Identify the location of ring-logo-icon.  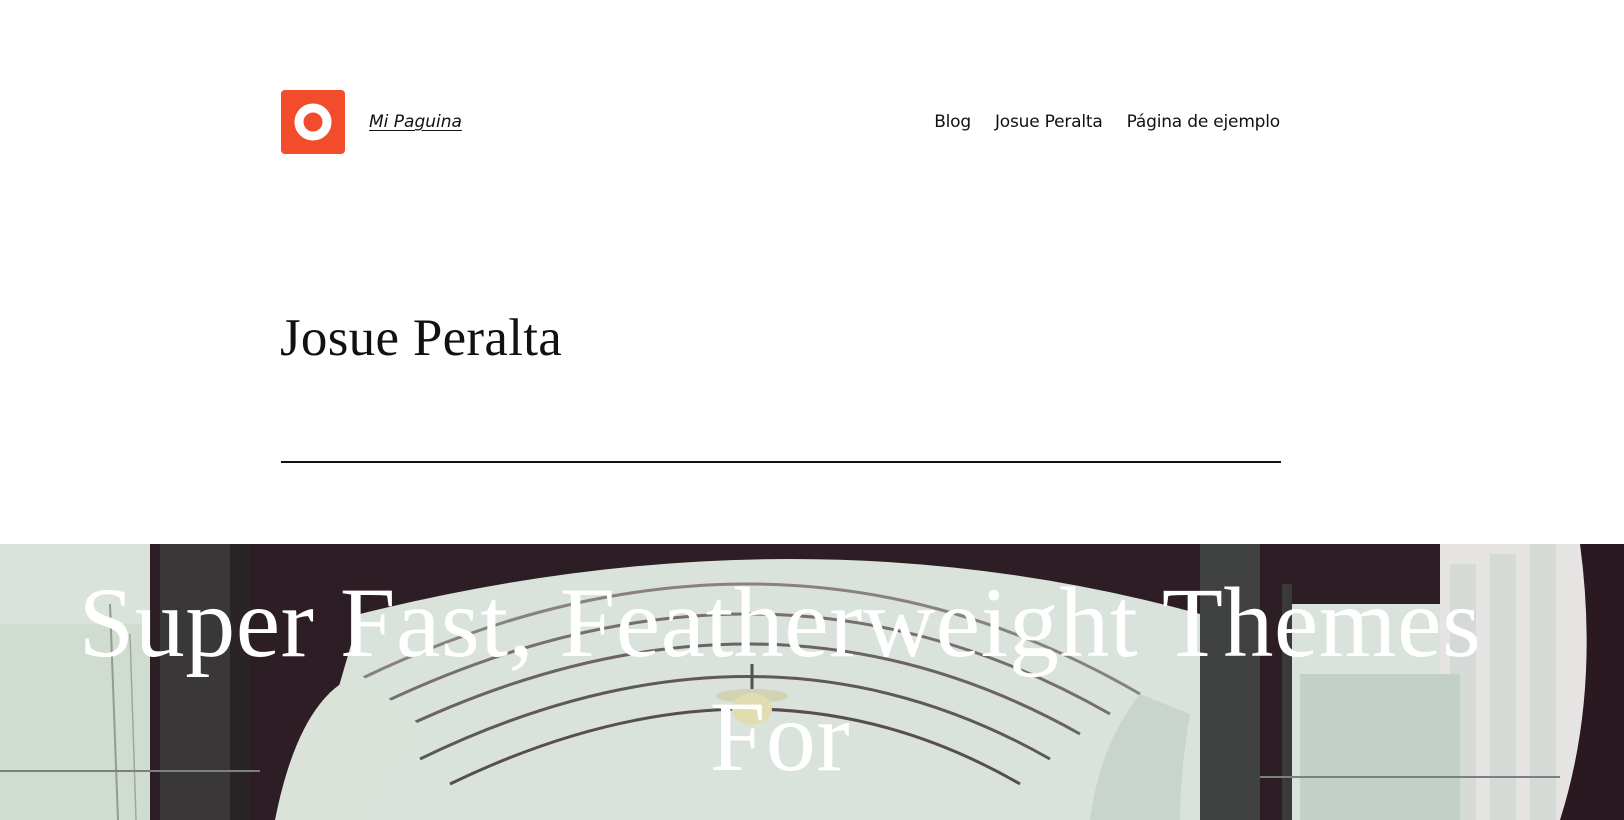
(313, 122).